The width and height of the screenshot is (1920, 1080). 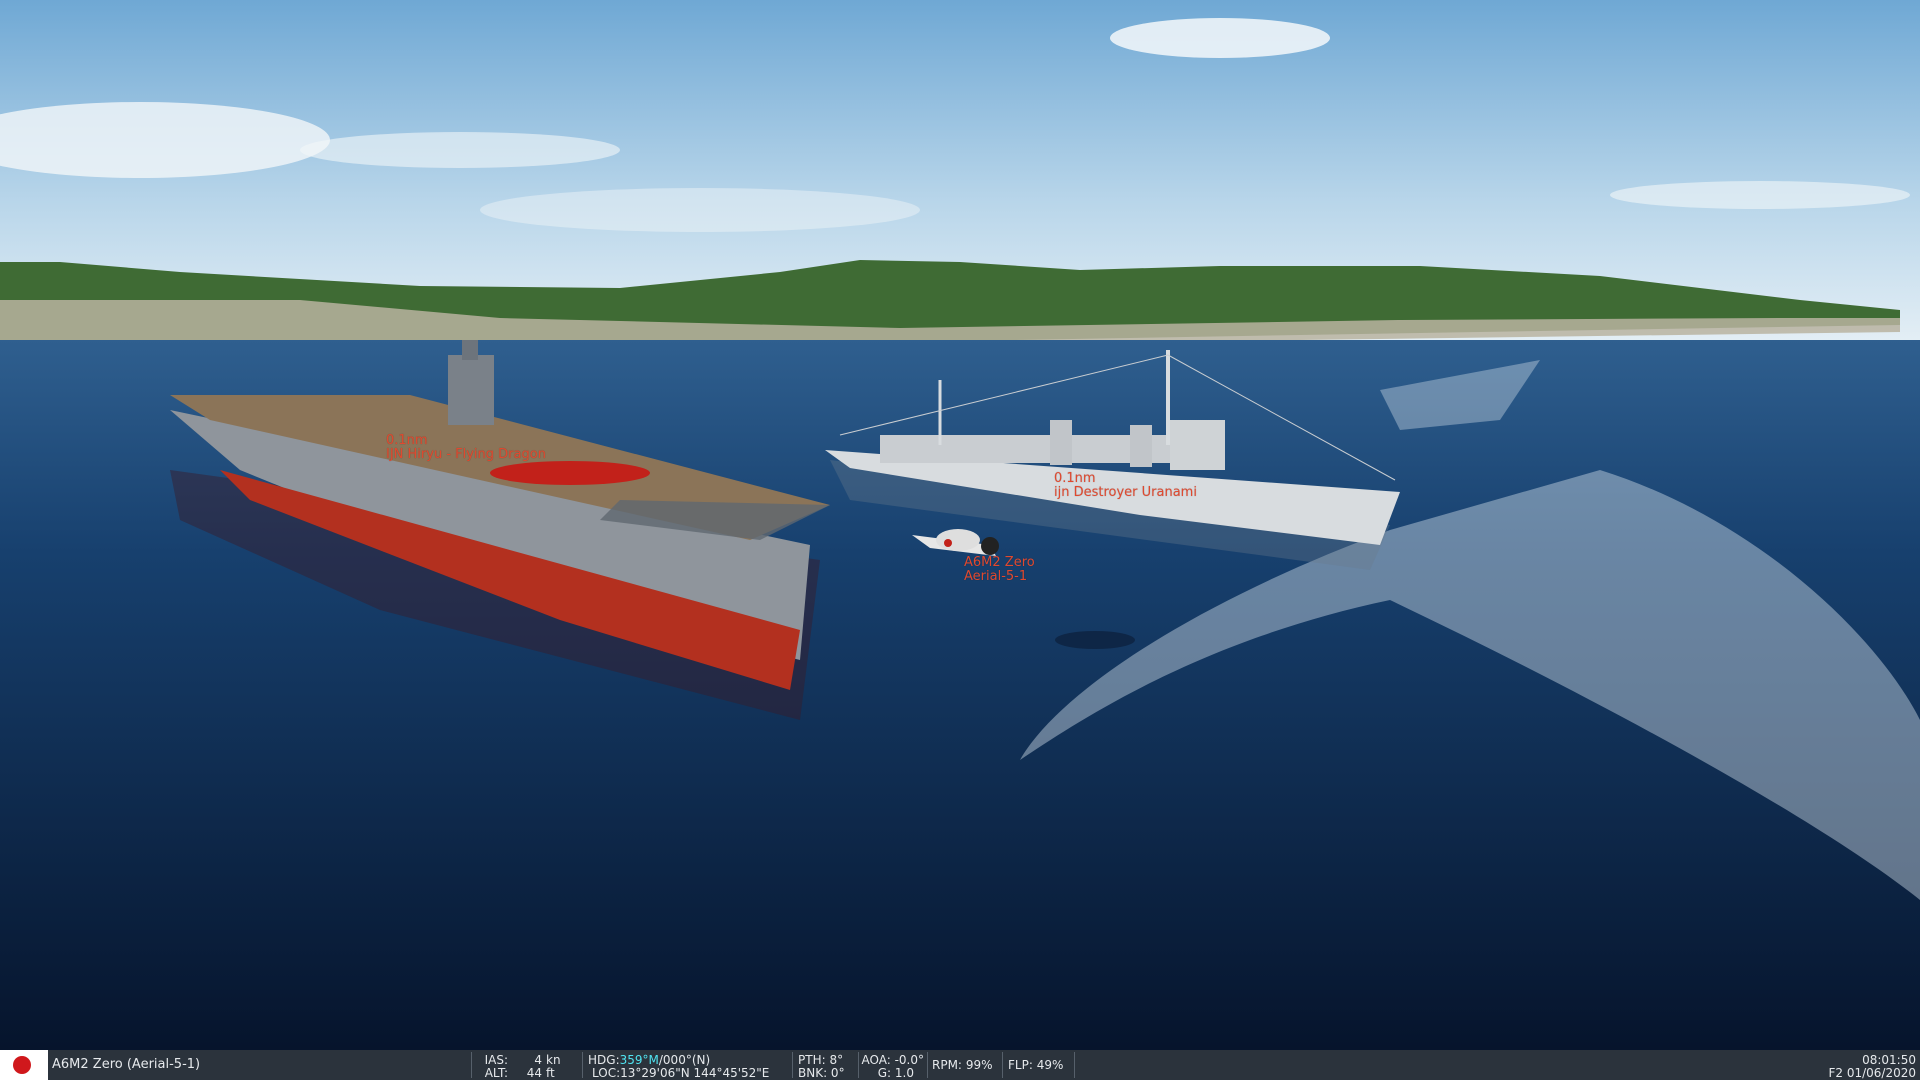 I want to click on destroyer-label: 0.1nm ijn Destroyer Uranami, so click(x=1125, y=486).